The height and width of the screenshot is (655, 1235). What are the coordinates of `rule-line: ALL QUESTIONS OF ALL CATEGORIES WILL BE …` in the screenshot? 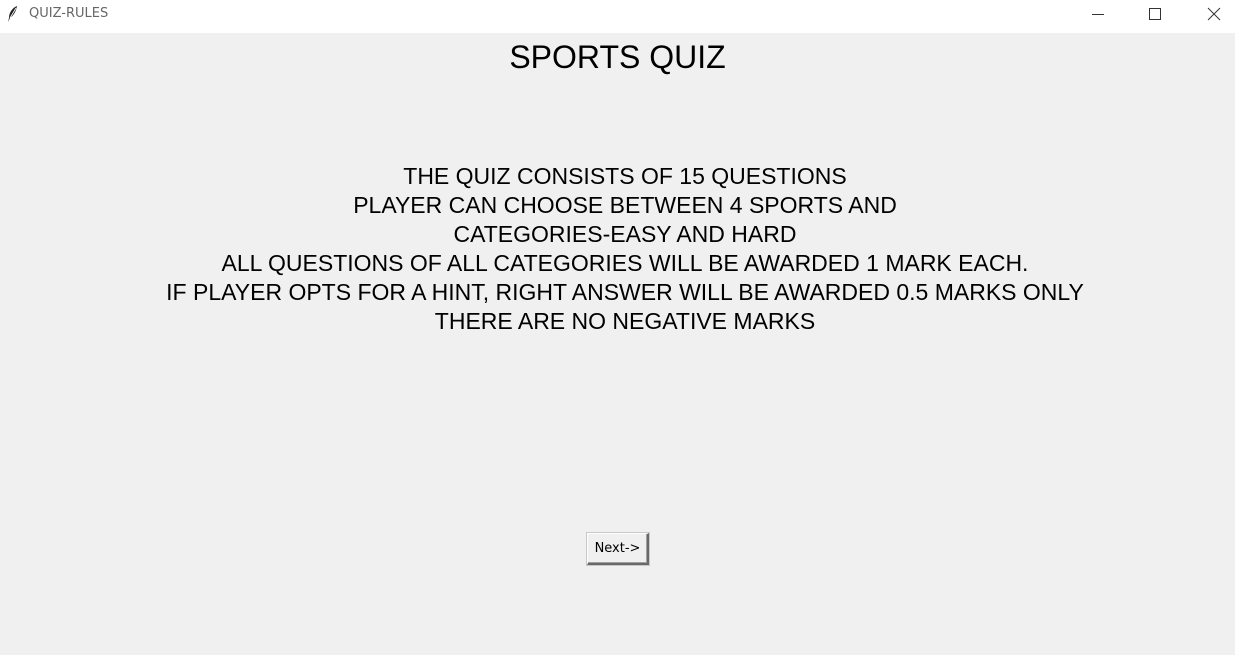 It's located at (625, 263).